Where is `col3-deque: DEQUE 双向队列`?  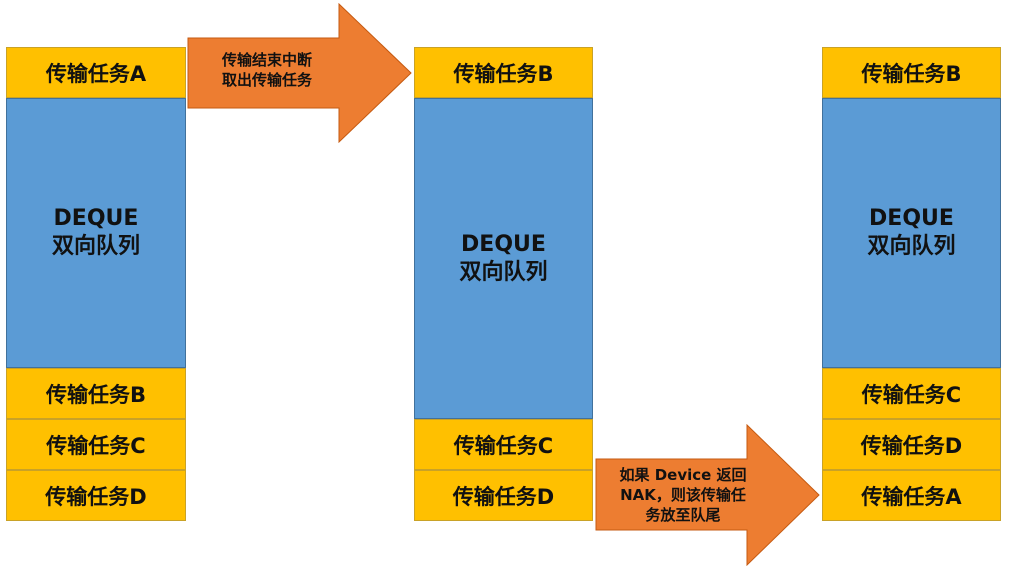 col3-deque: DEQUE 双向队列 is located at coordinates (911, 233).